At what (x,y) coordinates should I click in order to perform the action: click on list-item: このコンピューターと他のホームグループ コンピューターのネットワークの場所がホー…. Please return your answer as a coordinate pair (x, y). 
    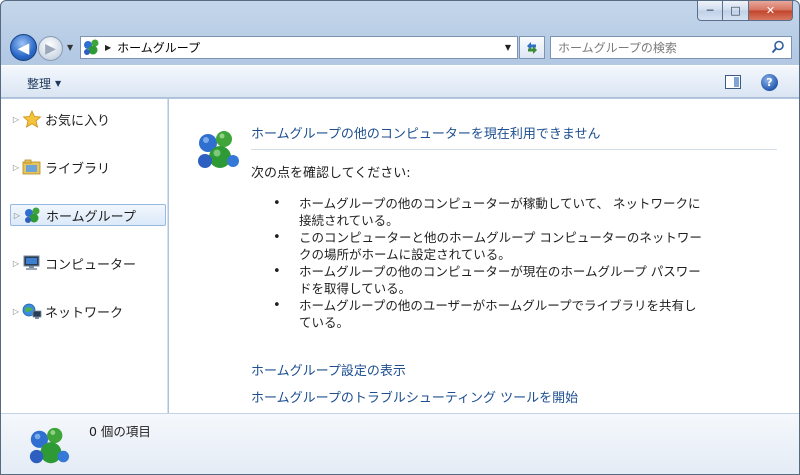
    Looking at the image, I should click on (488, 246).